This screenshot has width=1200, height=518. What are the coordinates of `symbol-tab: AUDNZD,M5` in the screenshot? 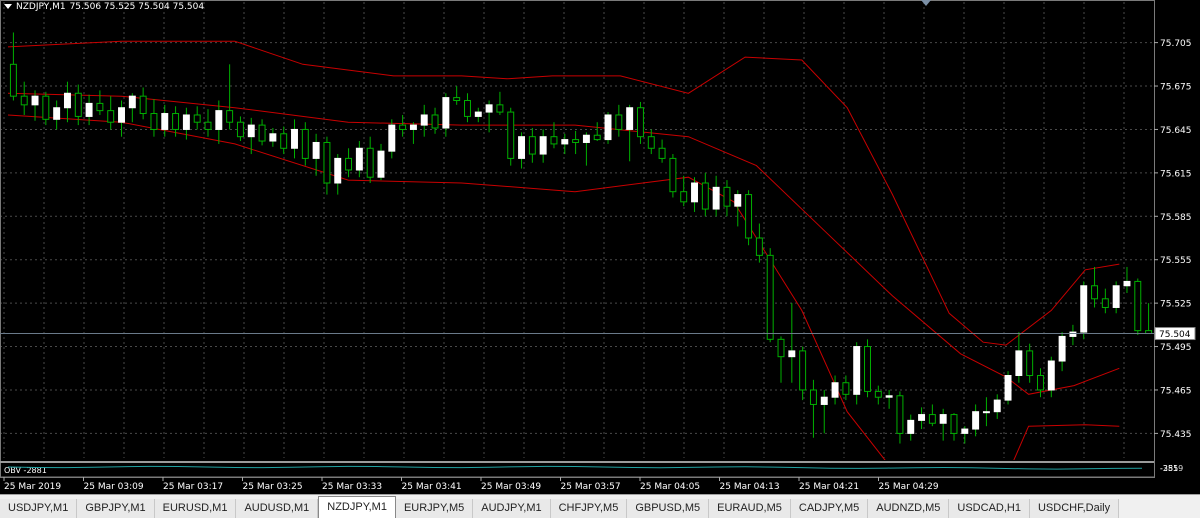 It's located at (909, 508).